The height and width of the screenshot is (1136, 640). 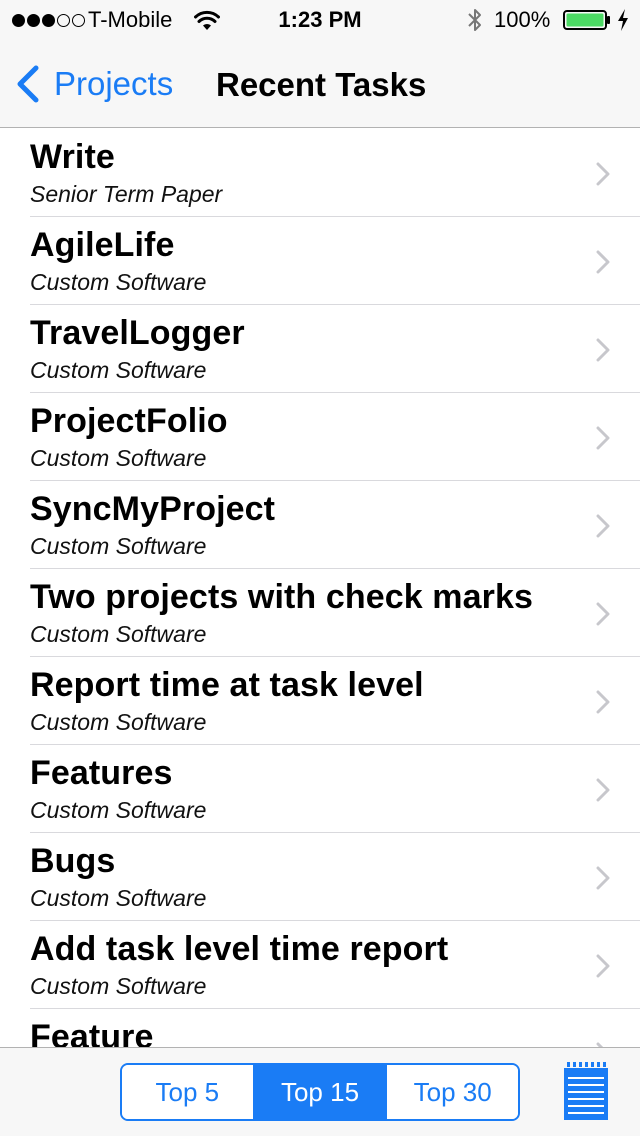 What do you see at coordinates (335, 525) in the screenshot?
I see `task-row: SyncMyProject Custom Software` at bounding box center [335, 525].